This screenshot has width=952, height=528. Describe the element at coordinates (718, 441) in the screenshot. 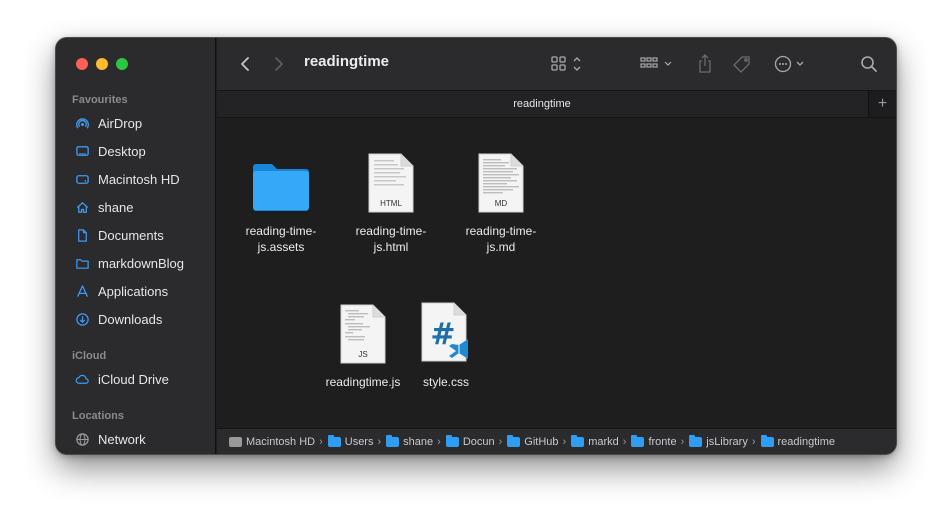

I see `path-item-jslibrary: jsLibrary` at that location.